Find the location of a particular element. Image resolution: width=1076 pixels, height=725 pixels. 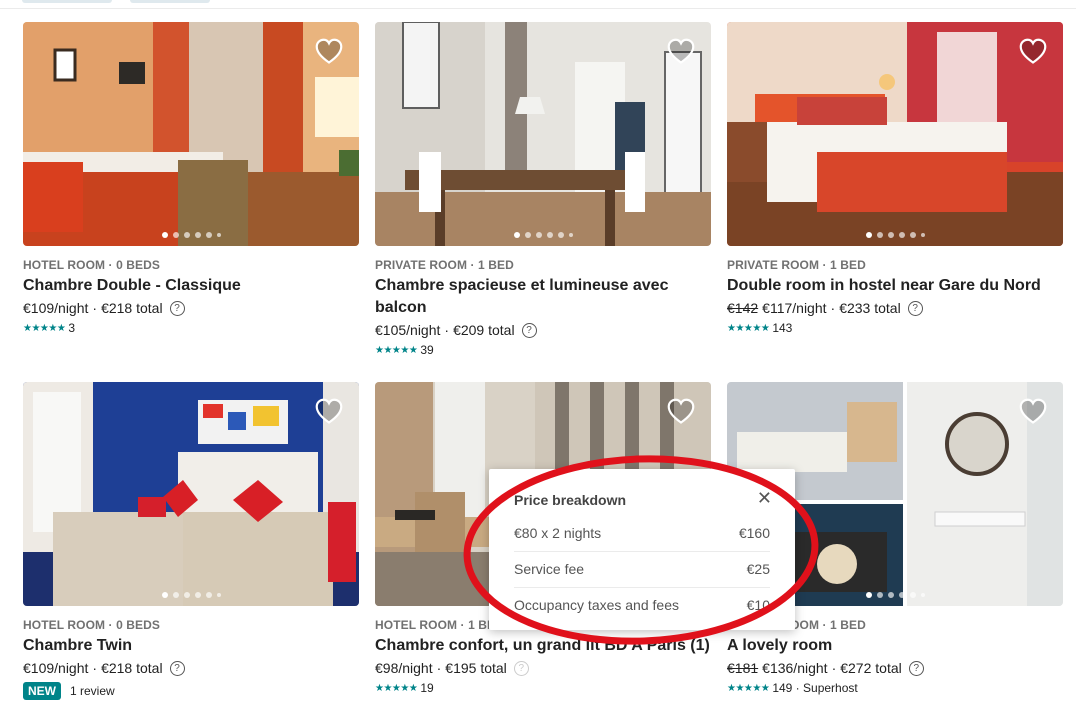

listing-price: €181 €136/night · €272 total ? is located at coordinates (895, 668).